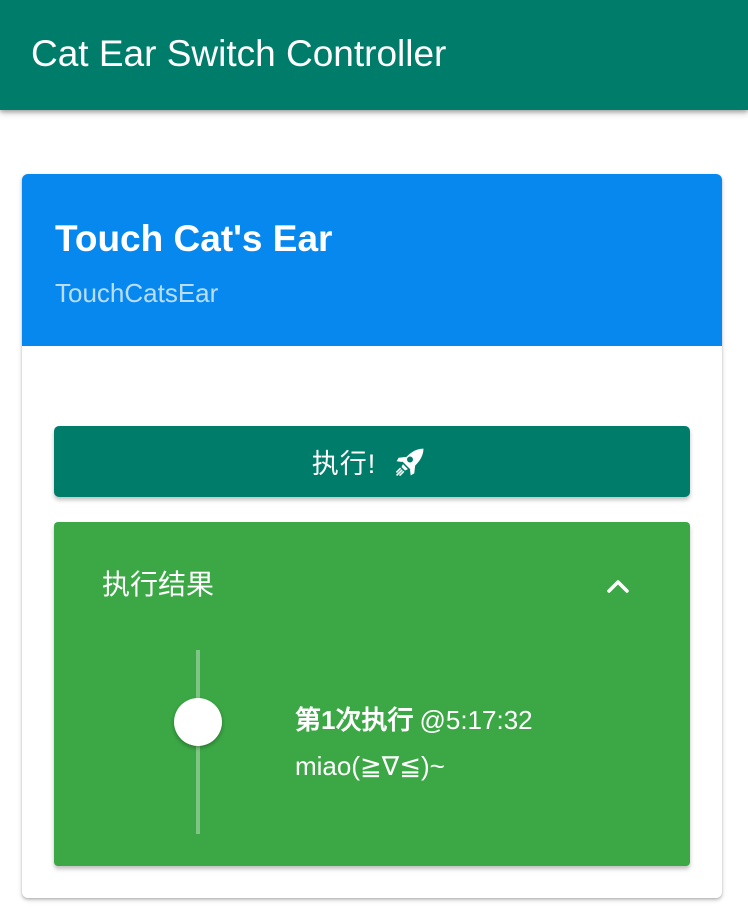 This screenshot has height=920, width=748. What do you see at coordinates (158, 584) in the screenshot?
I see `result-panel-title: 执行结果` at bounding box center [158, 584].